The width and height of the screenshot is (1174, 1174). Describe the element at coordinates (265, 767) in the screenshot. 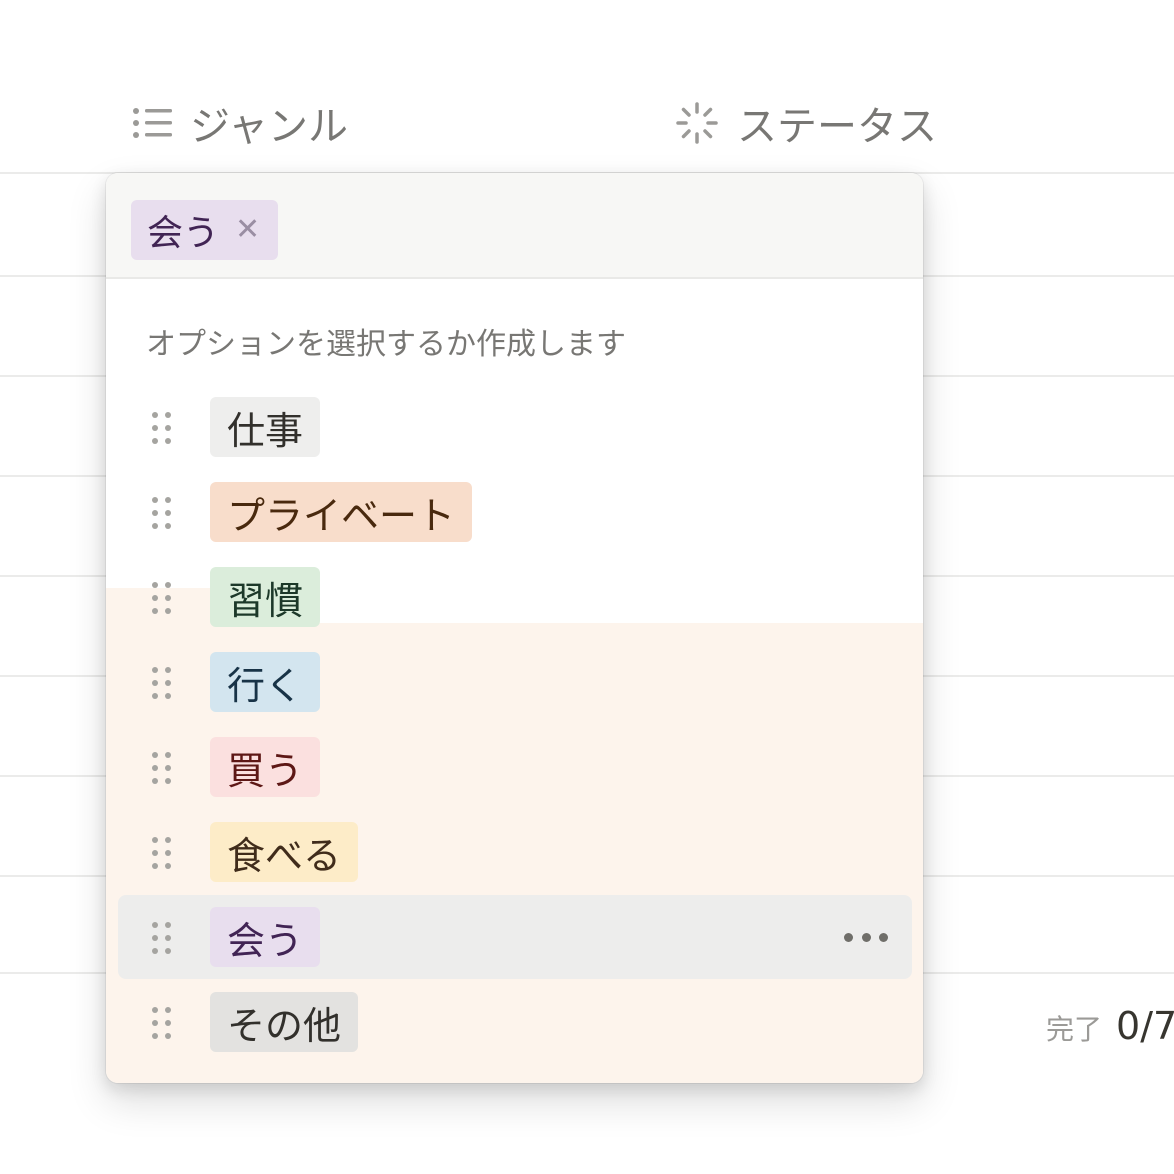

I see `option-chip: 買う` at that location.